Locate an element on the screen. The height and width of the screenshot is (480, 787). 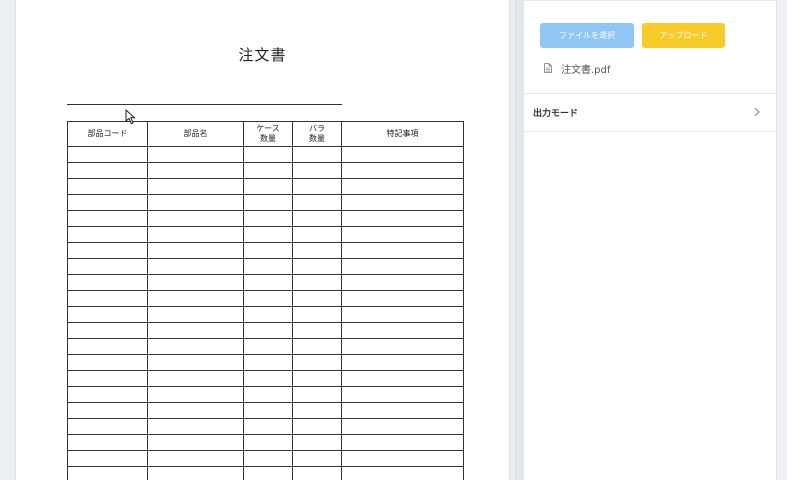
header-part-code-line1: 部品コード is located at coordinates (107, 133).